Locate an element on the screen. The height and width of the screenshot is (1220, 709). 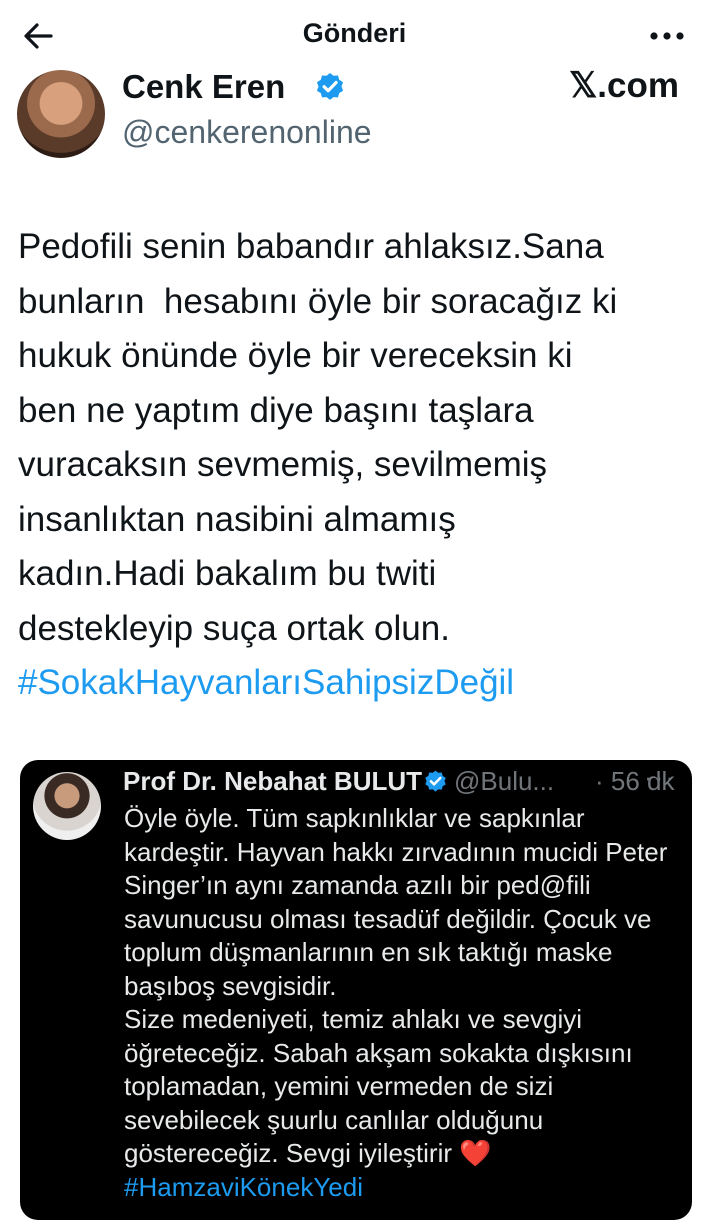
x-com-watermark: 𝕏.com is located at coordinates (624, 85).